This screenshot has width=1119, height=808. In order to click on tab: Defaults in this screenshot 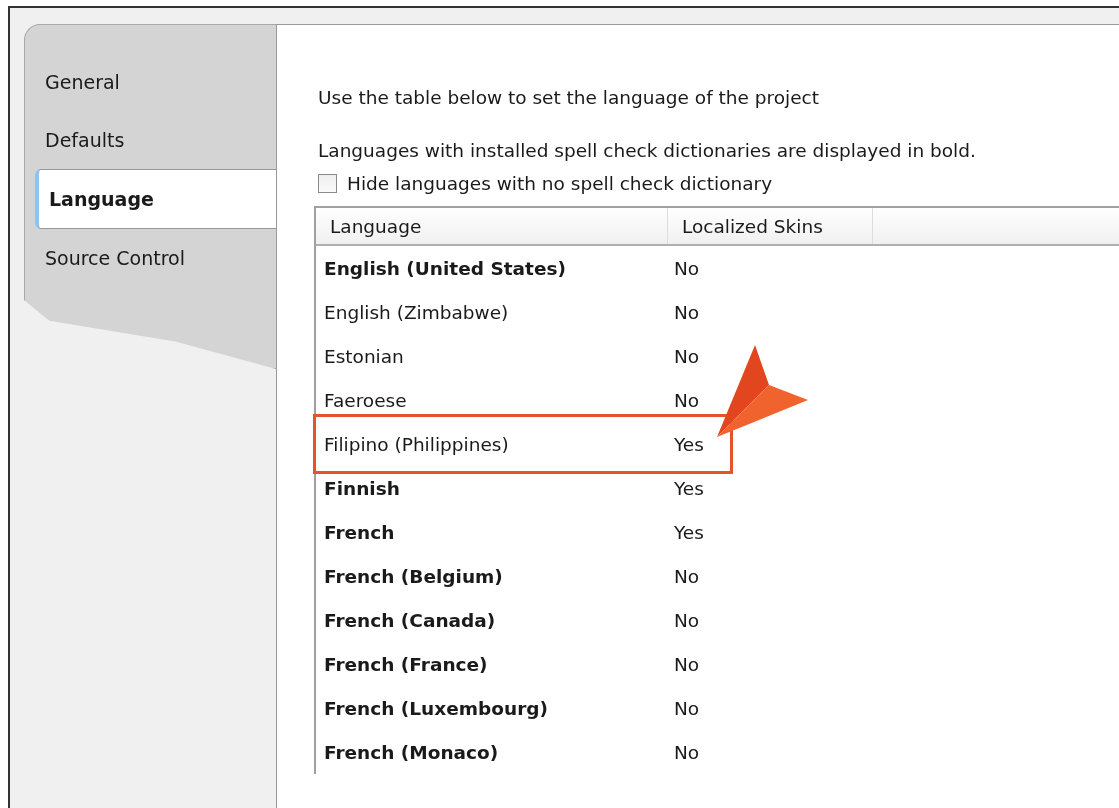, I will do `click(150, 140)`.